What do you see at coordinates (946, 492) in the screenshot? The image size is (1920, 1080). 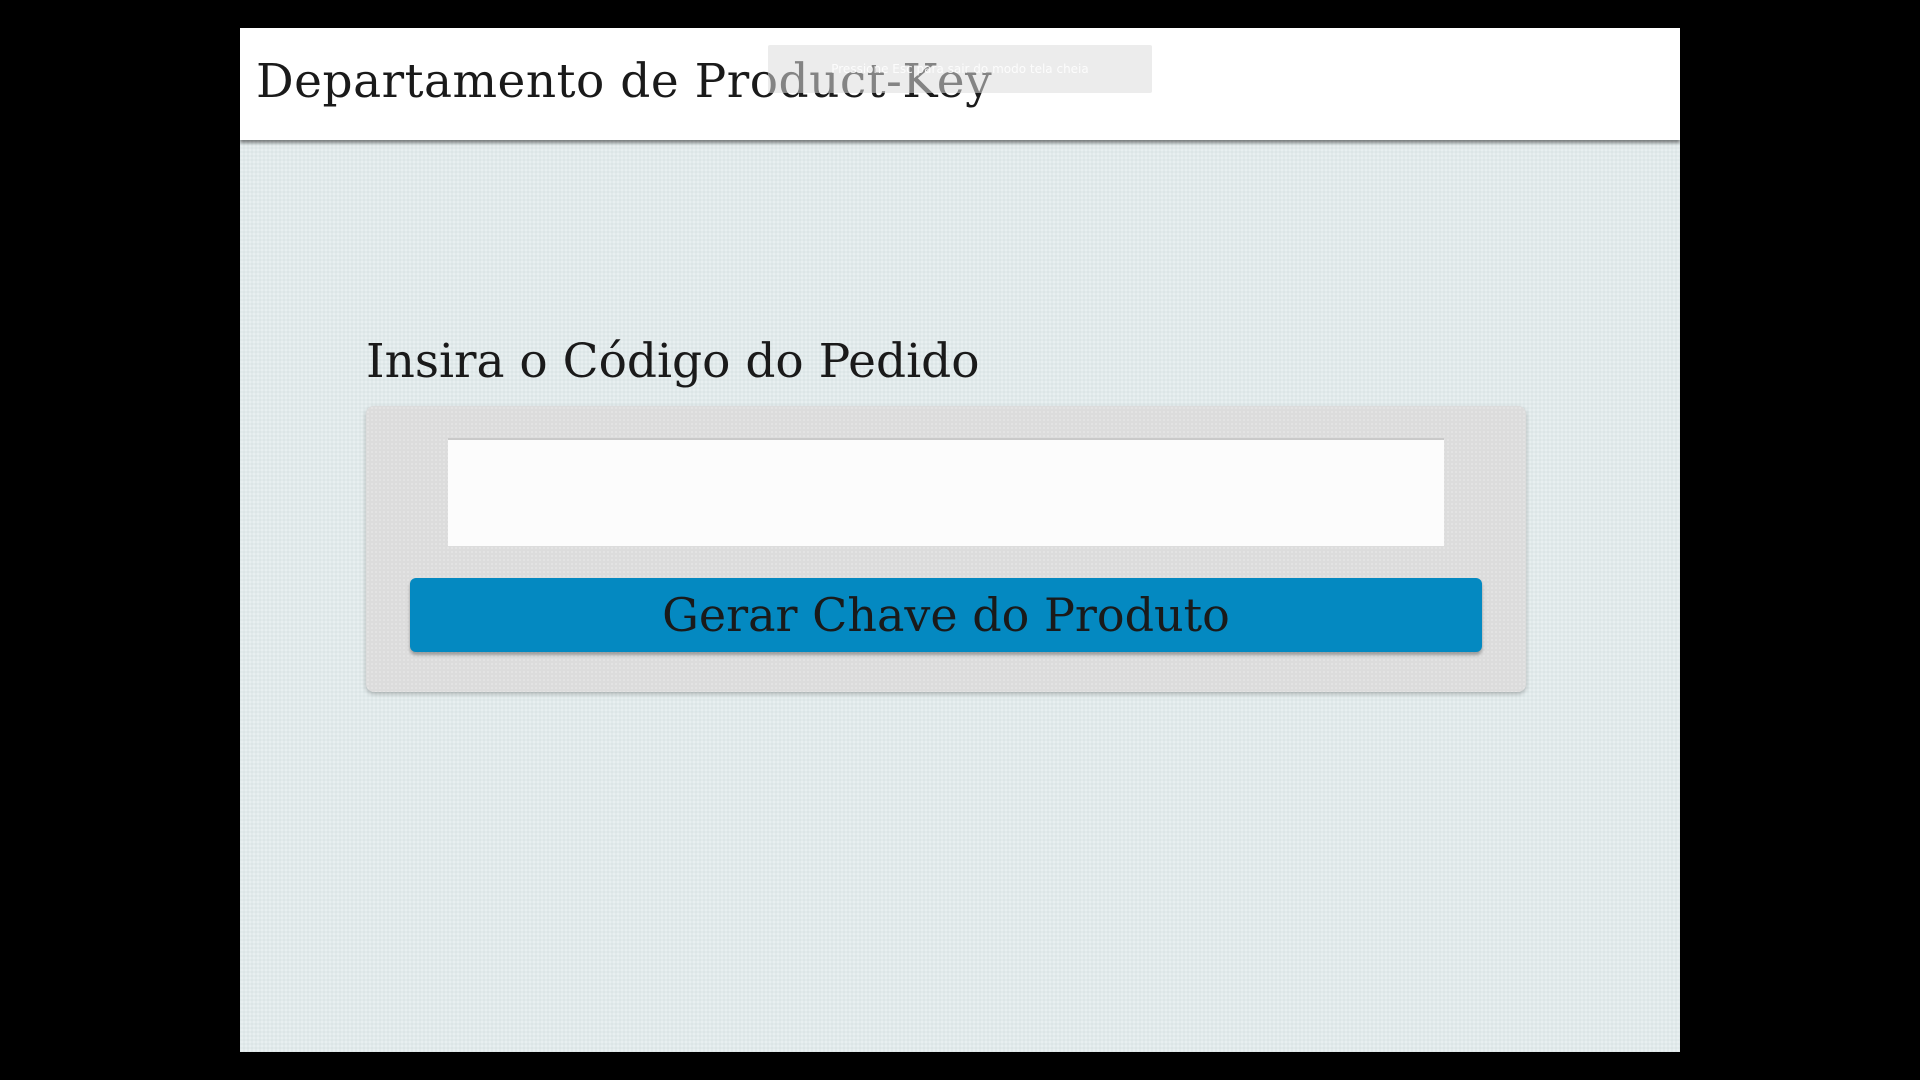 I see `order-code-input` at bounding box center [946, 492].